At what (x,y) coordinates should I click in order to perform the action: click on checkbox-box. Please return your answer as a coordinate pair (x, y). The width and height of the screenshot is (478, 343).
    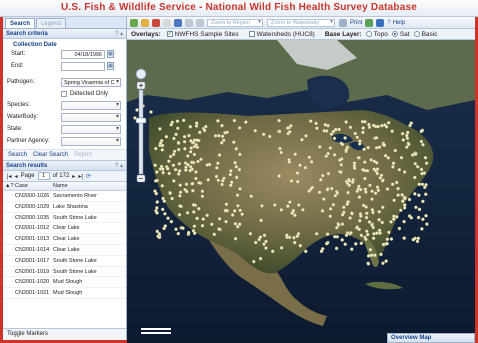
    Looking at the image, I should click on (64, 93).